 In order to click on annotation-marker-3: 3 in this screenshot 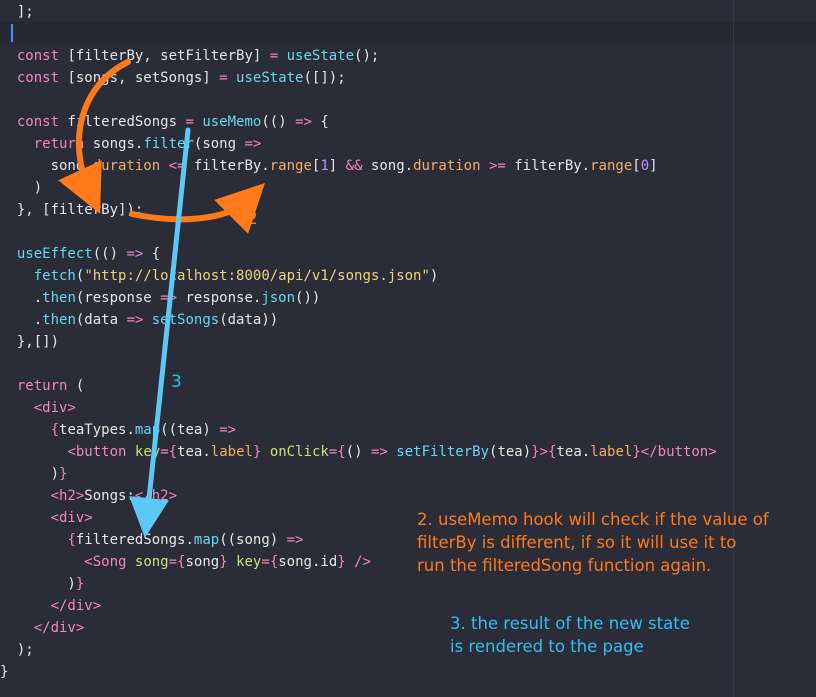, I will do `click(176, 382)`.